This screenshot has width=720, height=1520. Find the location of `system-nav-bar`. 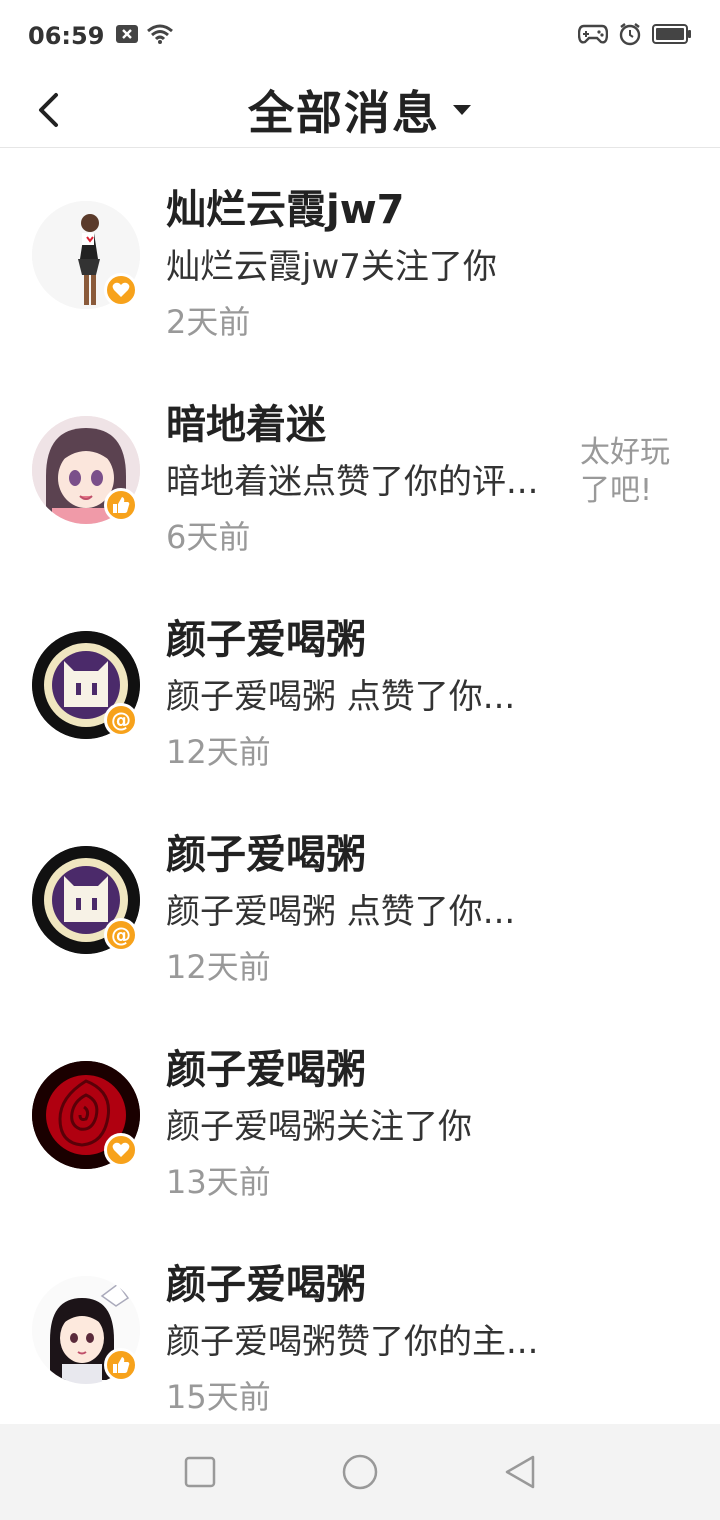

system-nav-bar is located at coordinates (360, 1472).